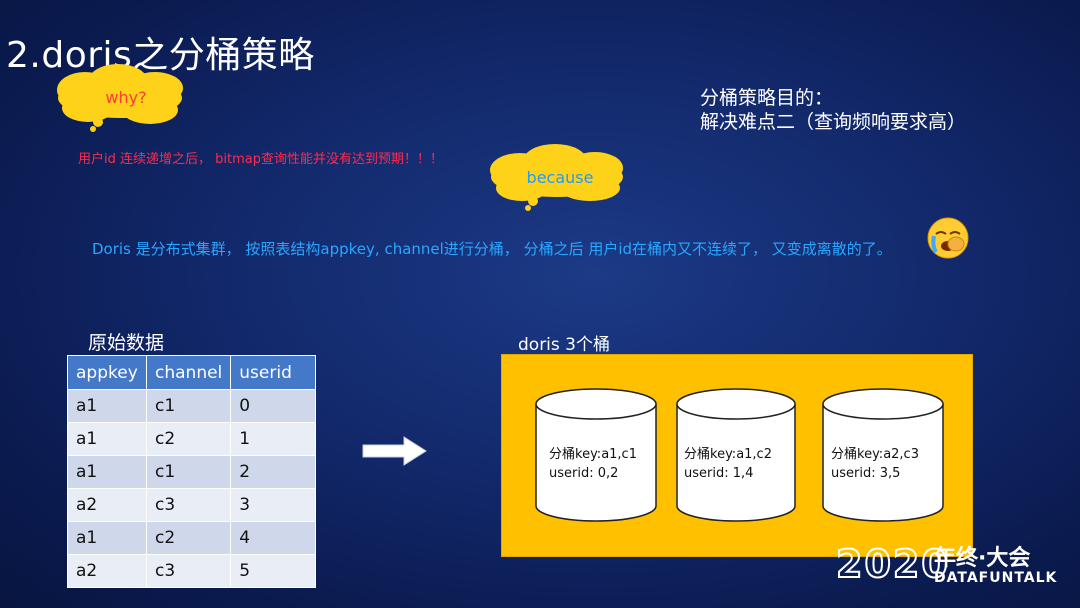 The image size is (1080, 608). What do you see at coordinates (996, 578) in the screenshot?
I see `watermark-en: DATAFUNTALK` at bounding box center [996, 578].